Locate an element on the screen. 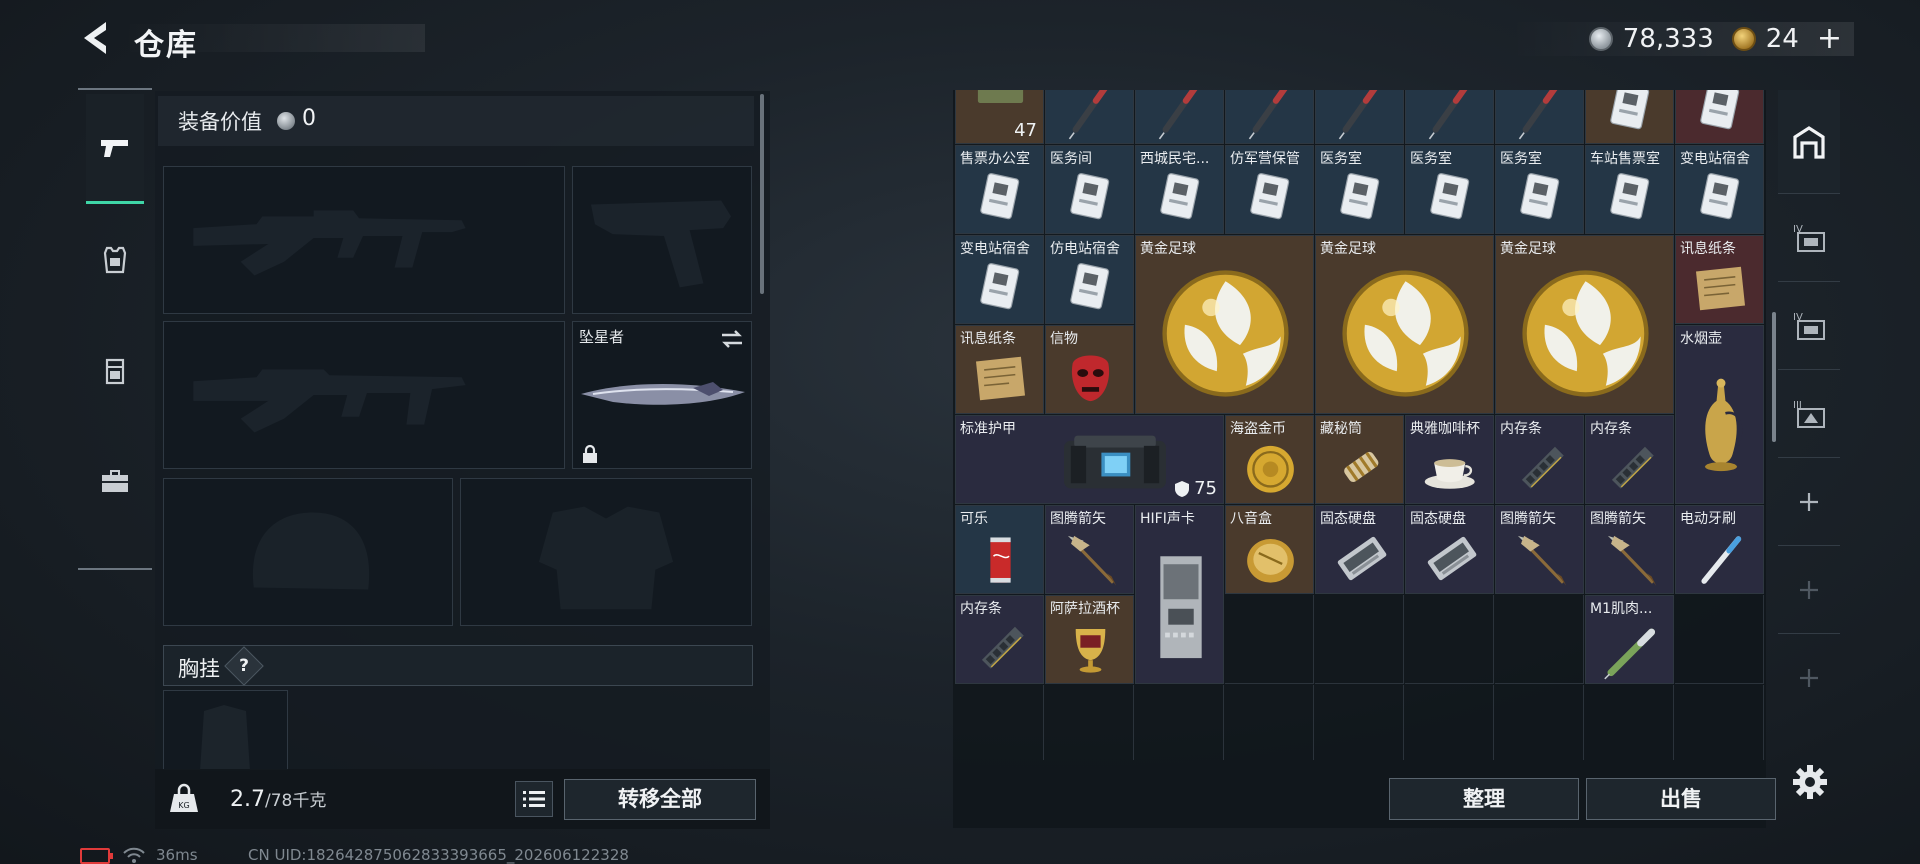  help-icon: ? is located at coordinates (244, 666).